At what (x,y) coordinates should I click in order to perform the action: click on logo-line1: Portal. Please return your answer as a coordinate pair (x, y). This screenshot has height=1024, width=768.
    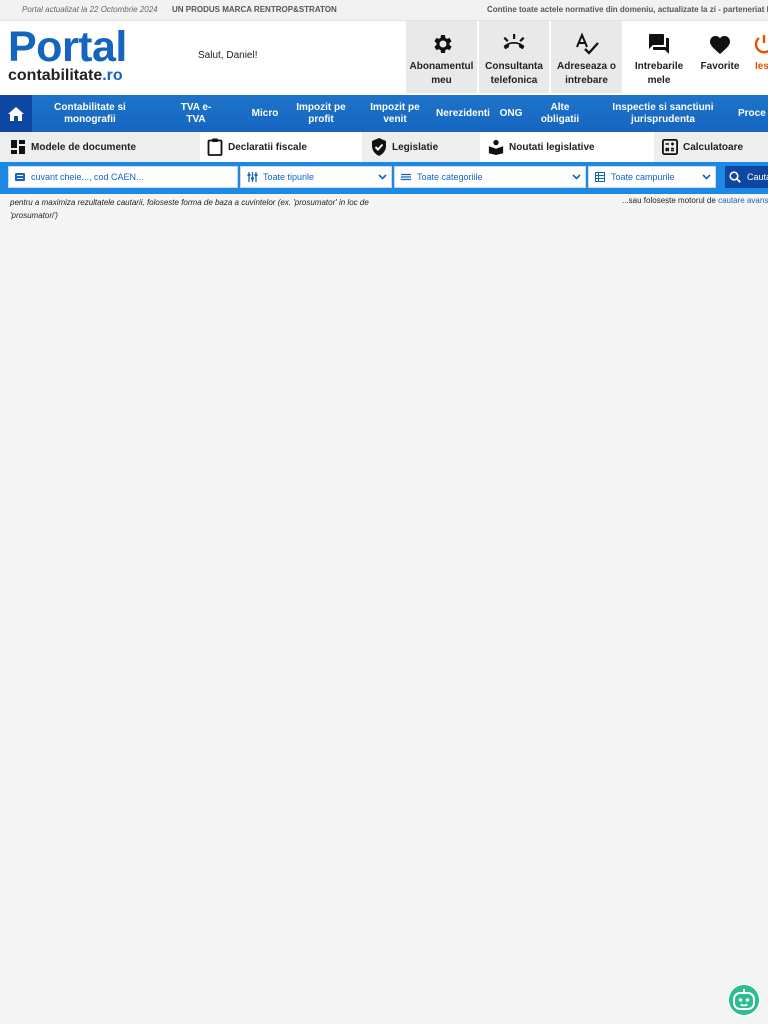
    Looking at the image, I should click on (67, 47).